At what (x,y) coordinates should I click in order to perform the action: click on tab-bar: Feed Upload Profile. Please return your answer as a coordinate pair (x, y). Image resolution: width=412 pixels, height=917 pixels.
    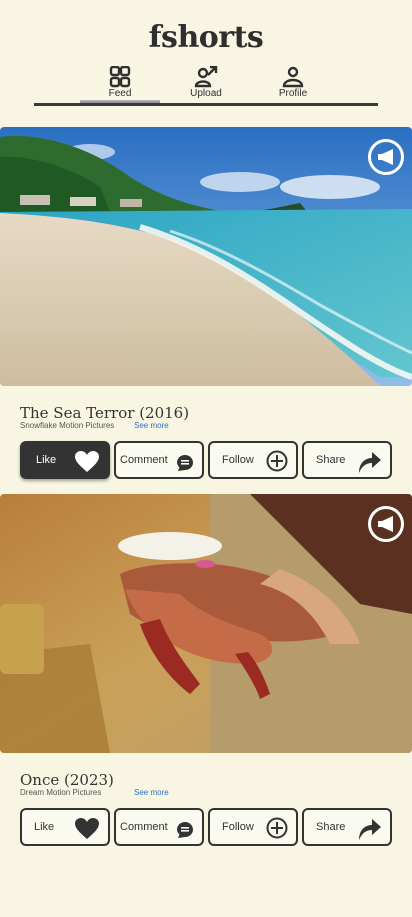
    Looking at the image, I should click on (206, 85).